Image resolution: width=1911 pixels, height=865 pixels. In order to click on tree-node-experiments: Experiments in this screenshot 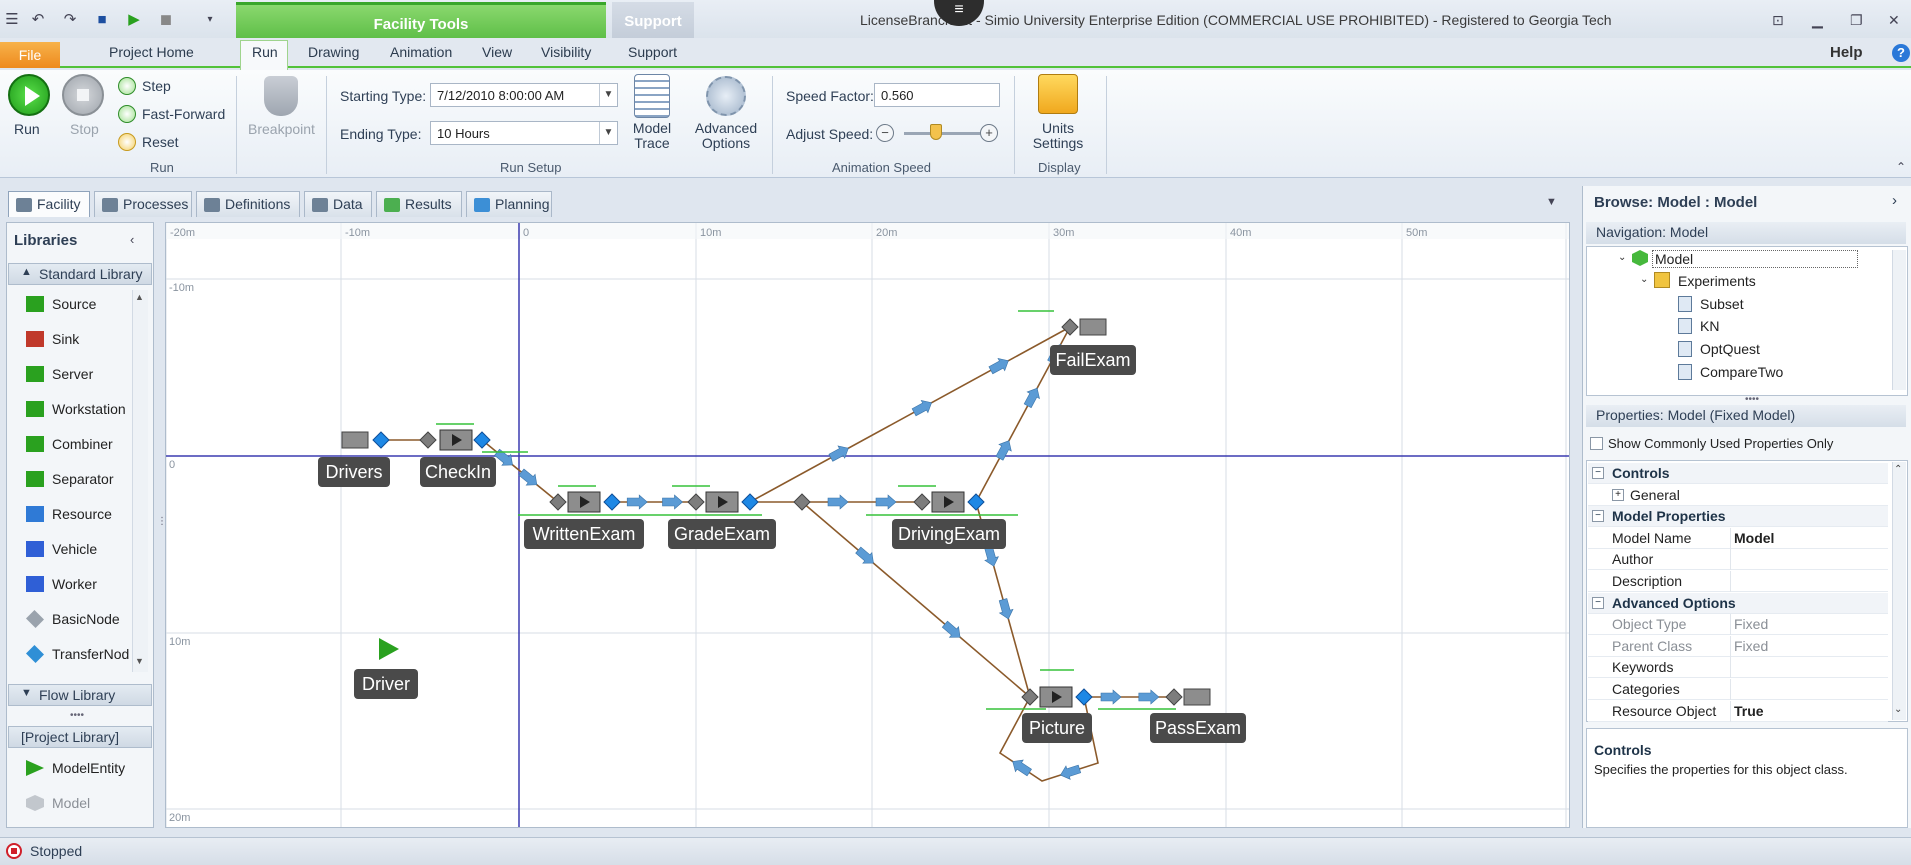, I will do `click(1717, 281)`.